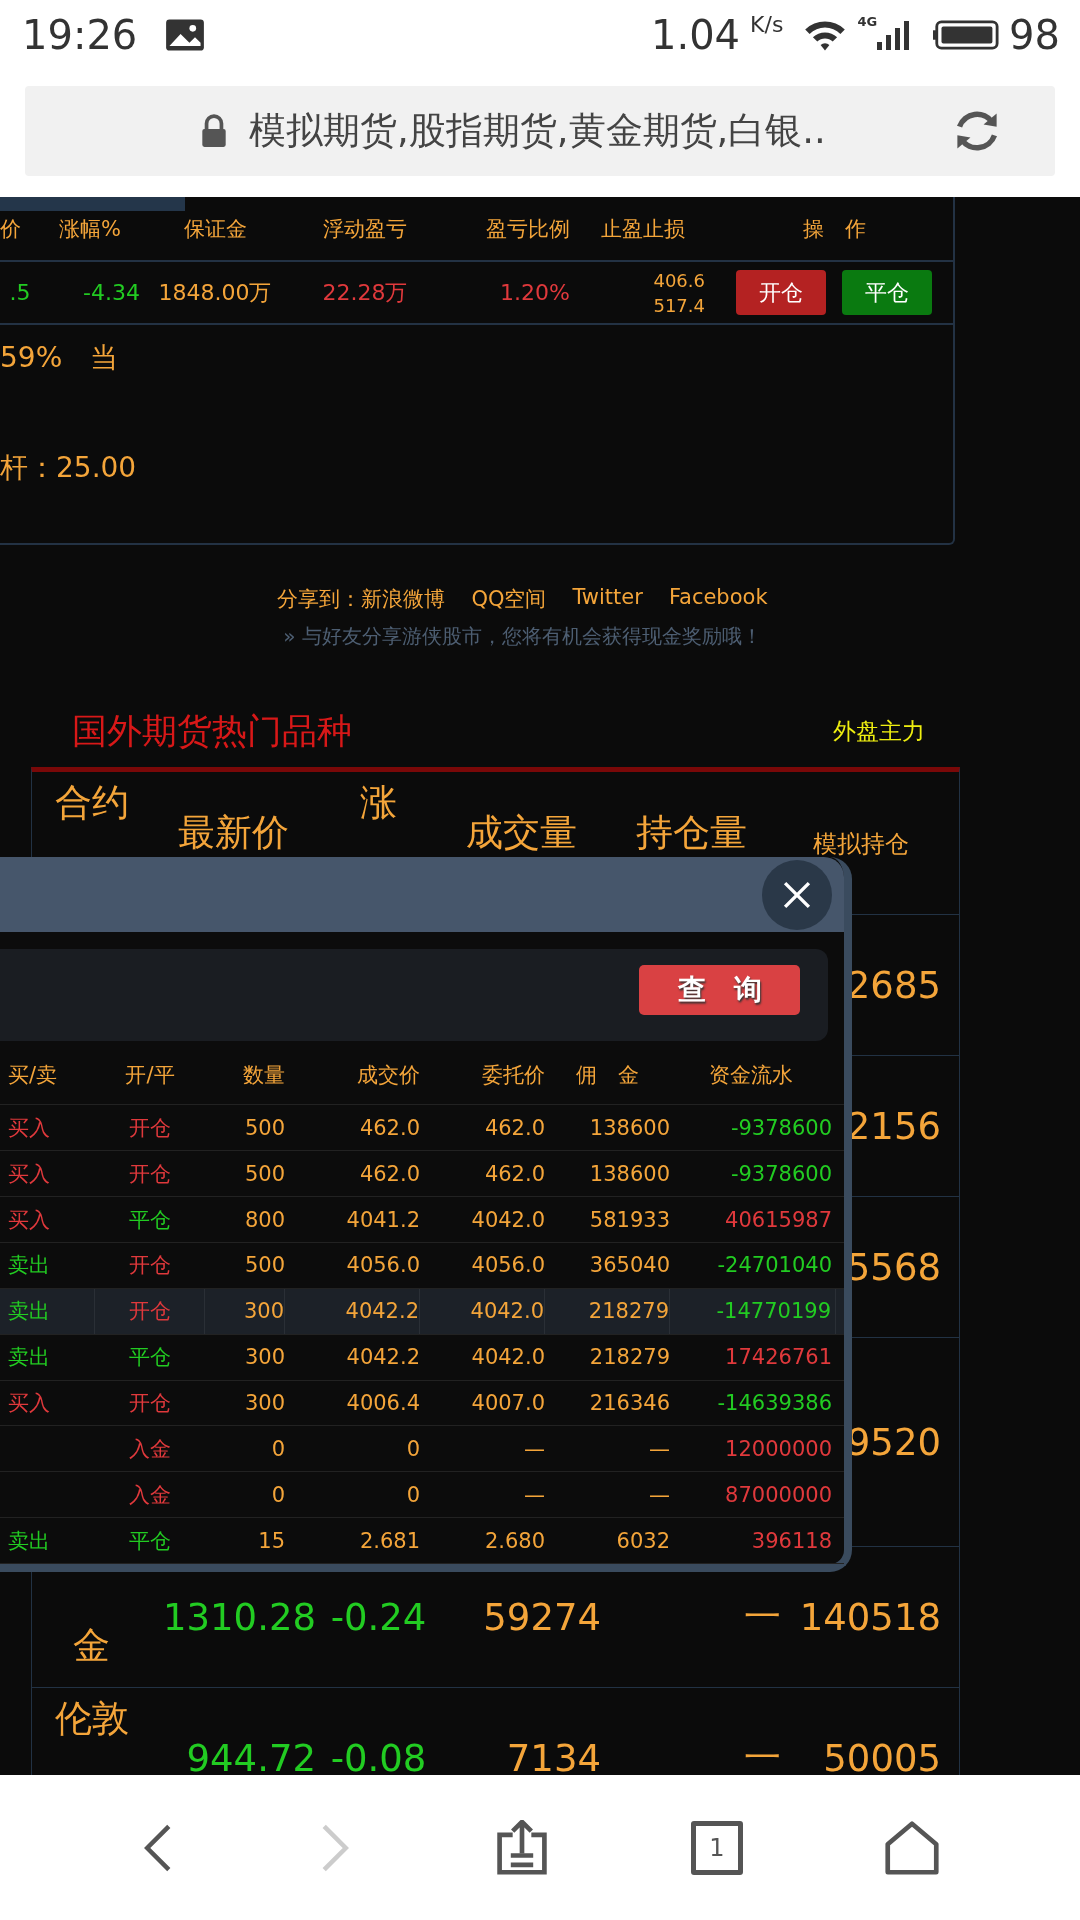  Describe the element at coordinates (422, 1449) in the screenshot. I see `table-row: 入金 0 0 — — 12000000` at that location.